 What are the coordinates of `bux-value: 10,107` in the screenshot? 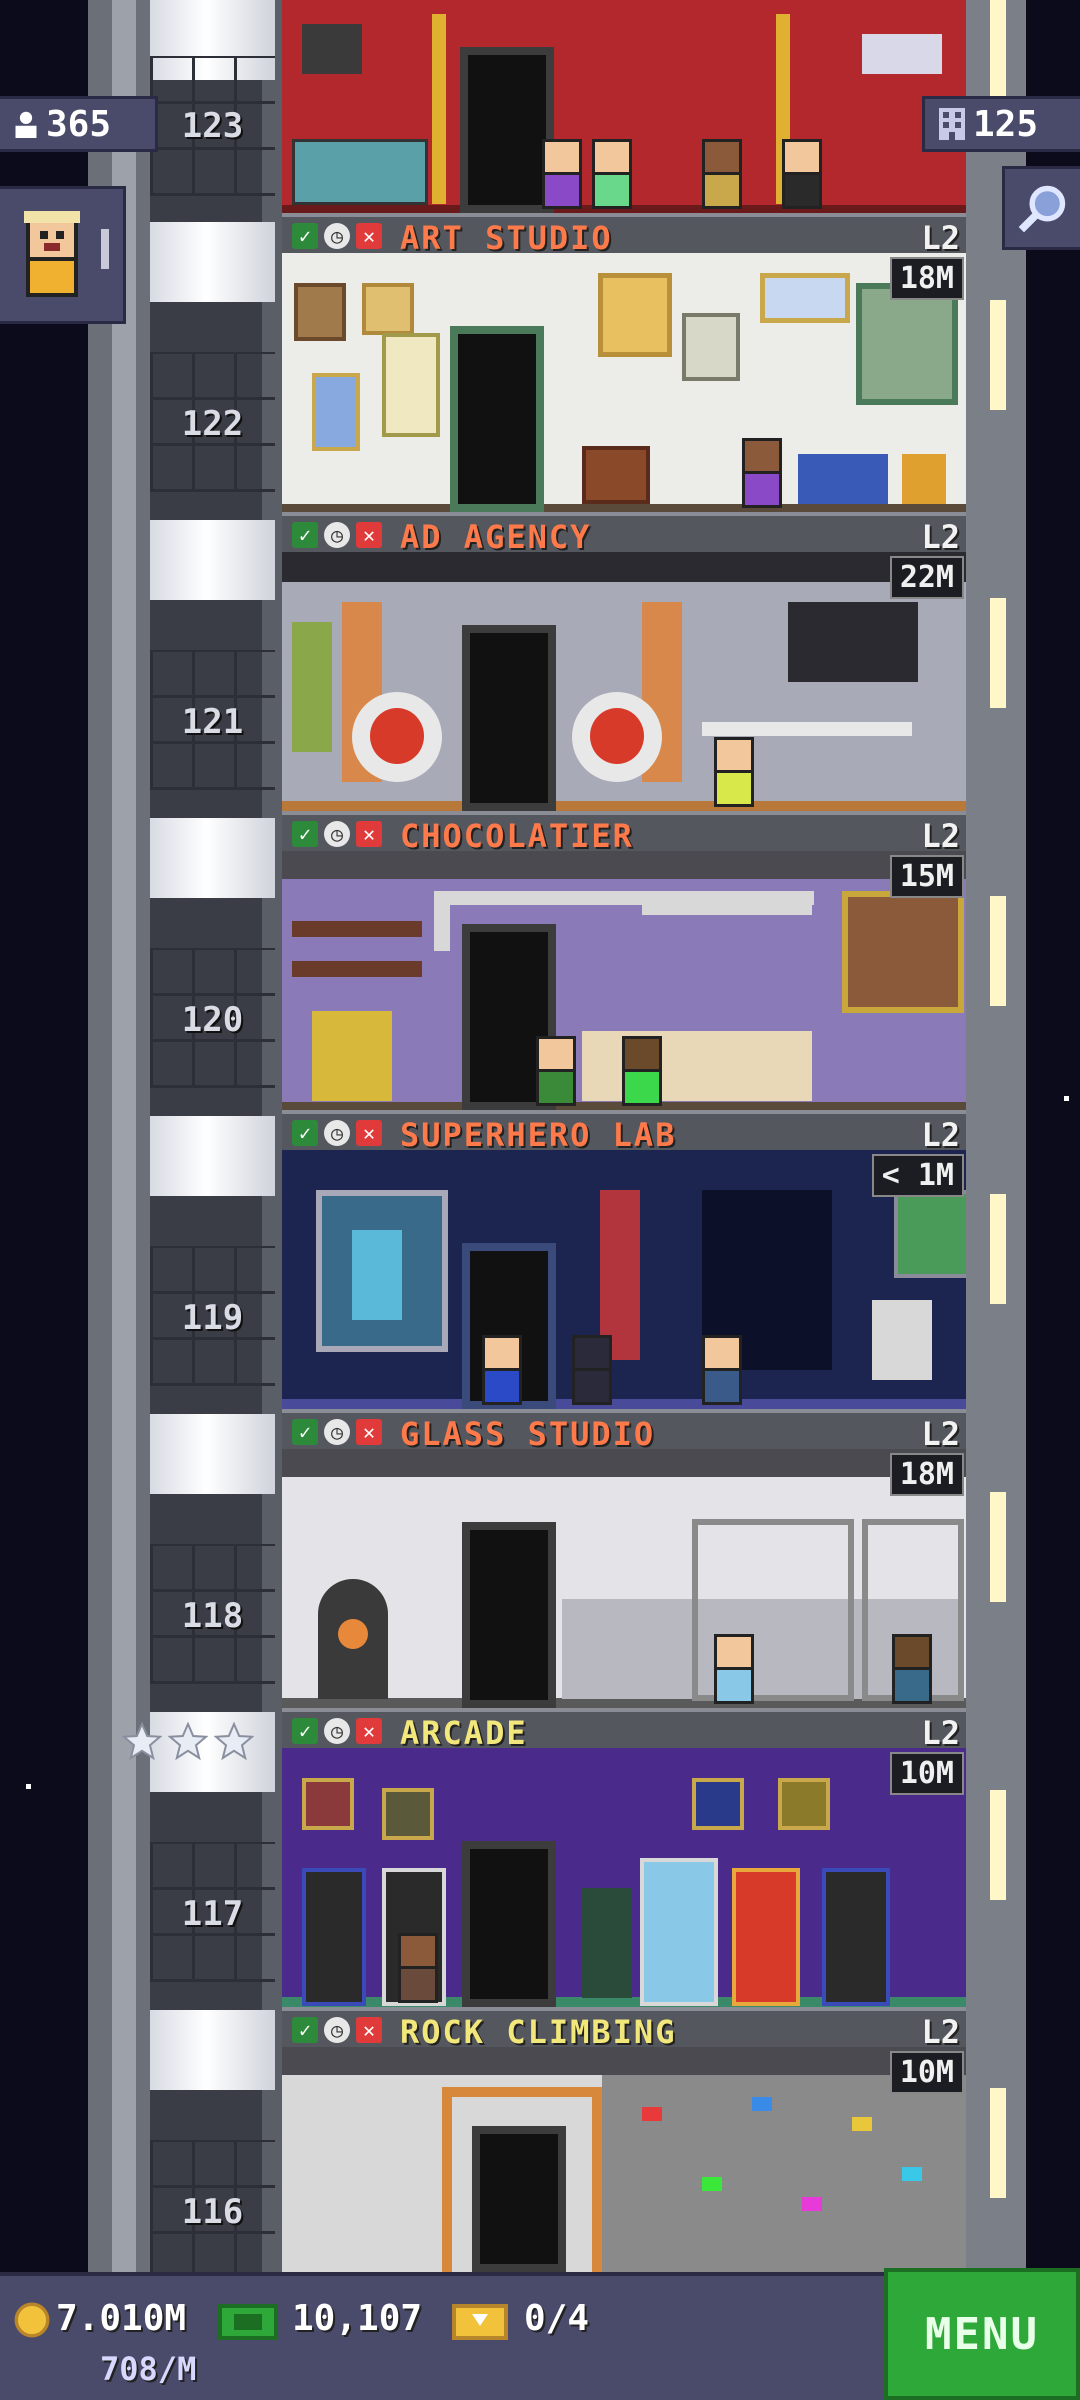 It's located at (357, 2318).